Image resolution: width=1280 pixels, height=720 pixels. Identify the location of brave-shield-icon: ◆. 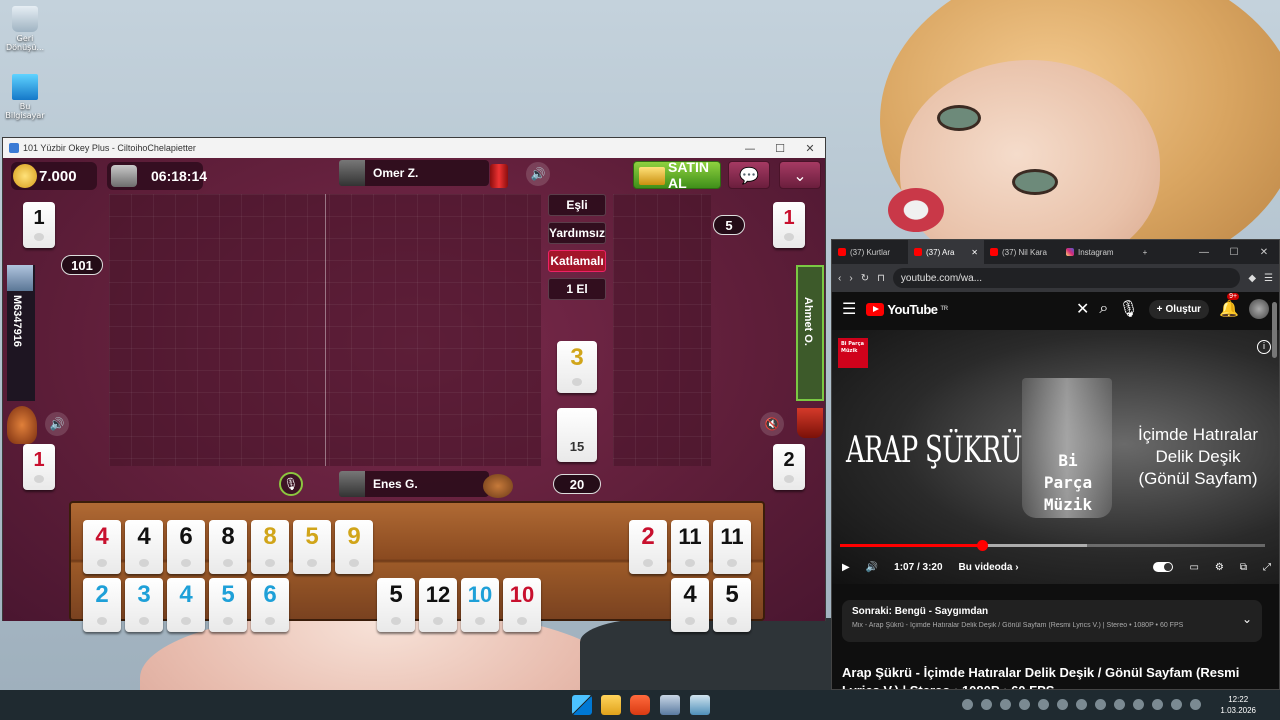
(1252, 278).